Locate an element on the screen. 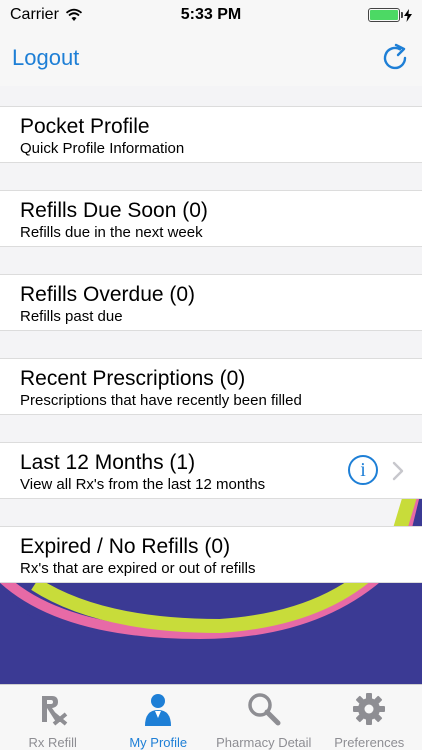 This screenshot has height=750, width=422. refresh-icon is located at coordinates (395, 58).